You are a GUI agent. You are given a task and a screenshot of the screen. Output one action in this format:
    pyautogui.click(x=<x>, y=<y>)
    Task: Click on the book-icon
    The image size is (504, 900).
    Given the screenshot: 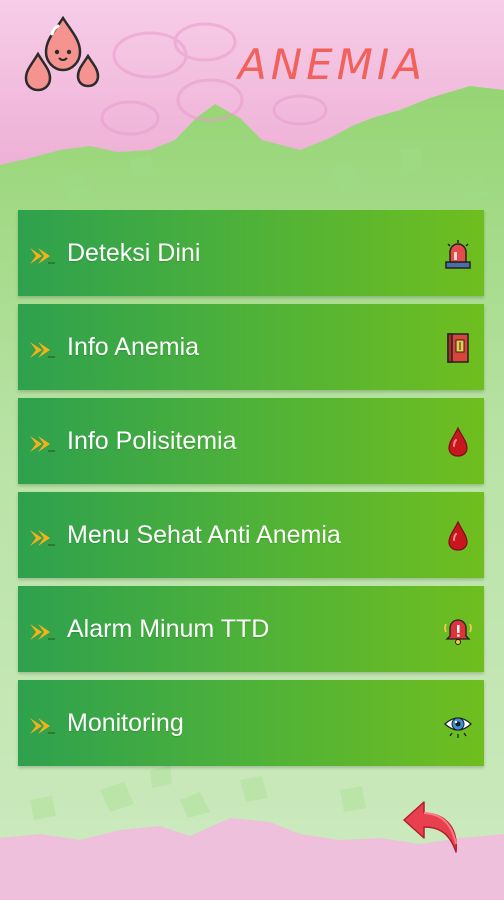 What is the action you would take?
    pyautogui.click(x=458, y=348)
    